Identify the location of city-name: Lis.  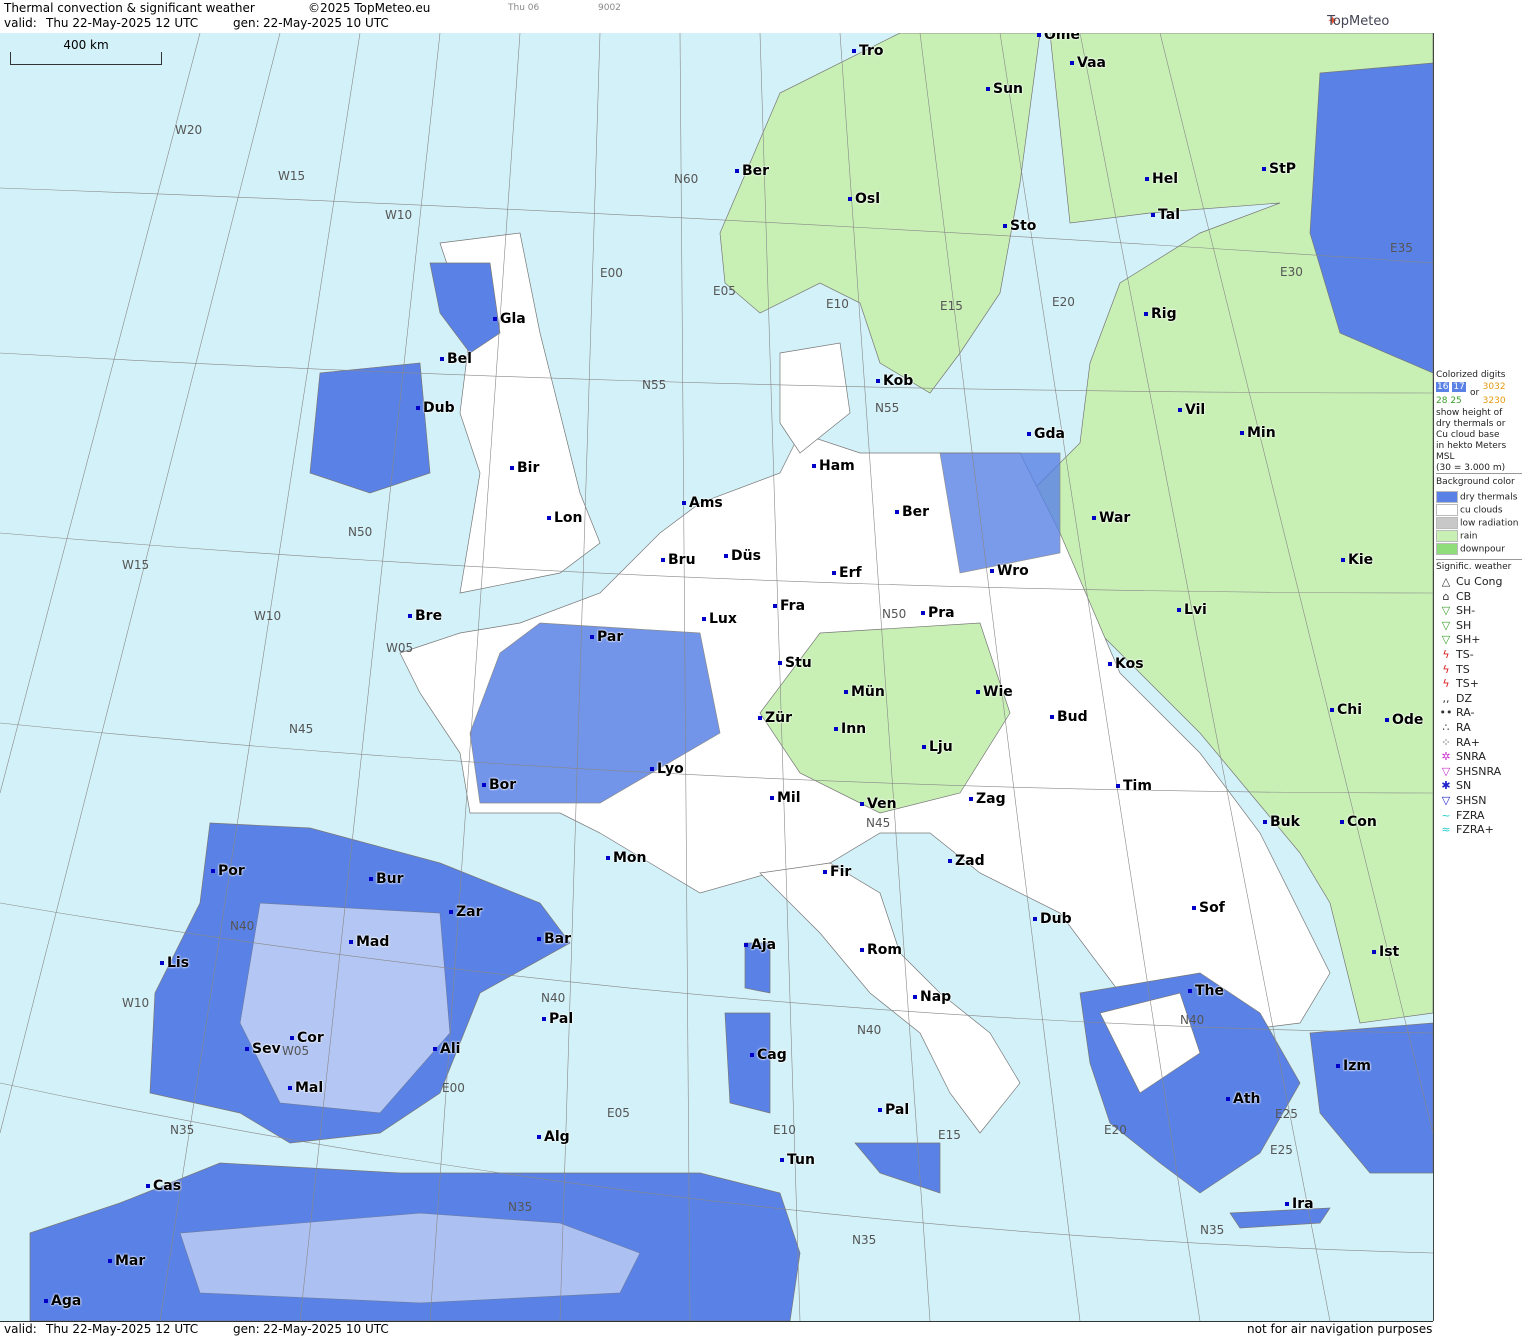
(178, 963).